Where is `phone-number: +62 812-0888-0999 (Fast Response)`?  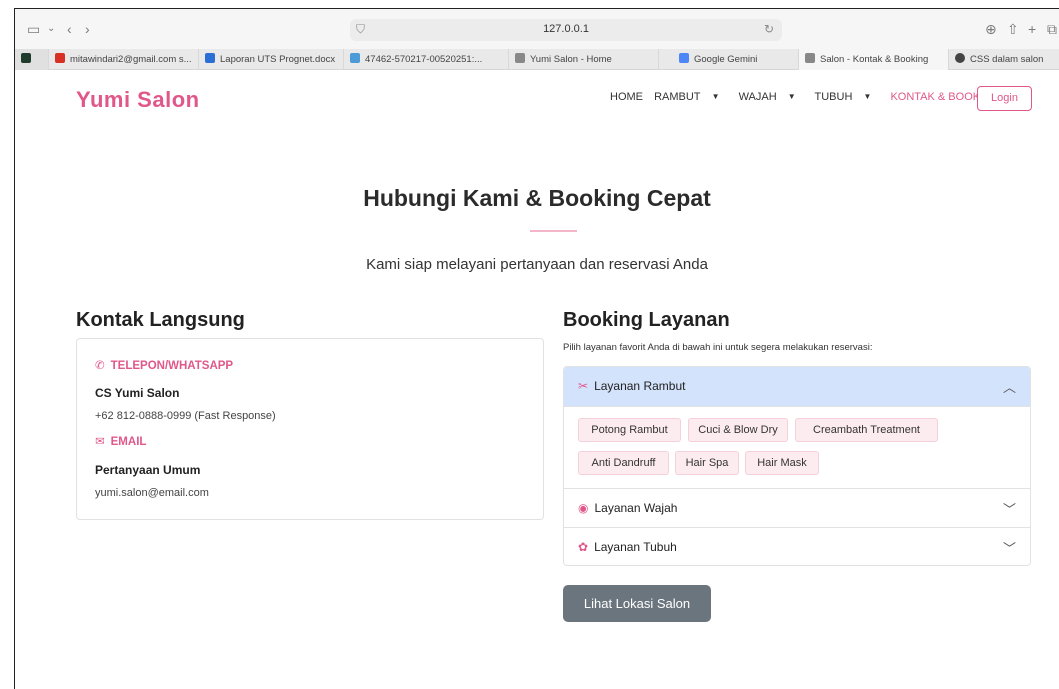
phone-number: +62 812-0888-0999 (Fast Response) is located at coordinates (185, 416).